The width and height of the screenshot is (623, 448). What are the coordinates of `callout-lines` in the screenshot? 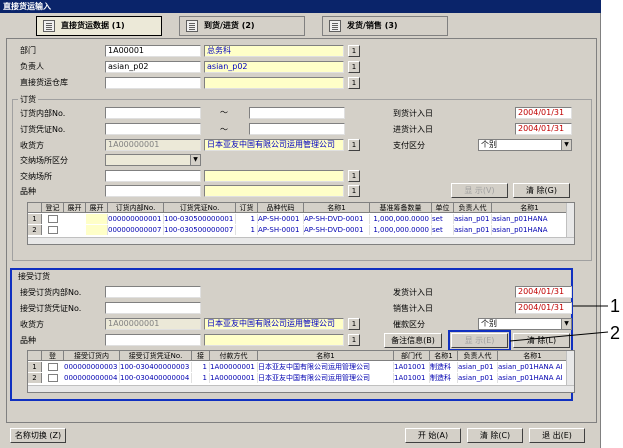 It's located at (559, 323).